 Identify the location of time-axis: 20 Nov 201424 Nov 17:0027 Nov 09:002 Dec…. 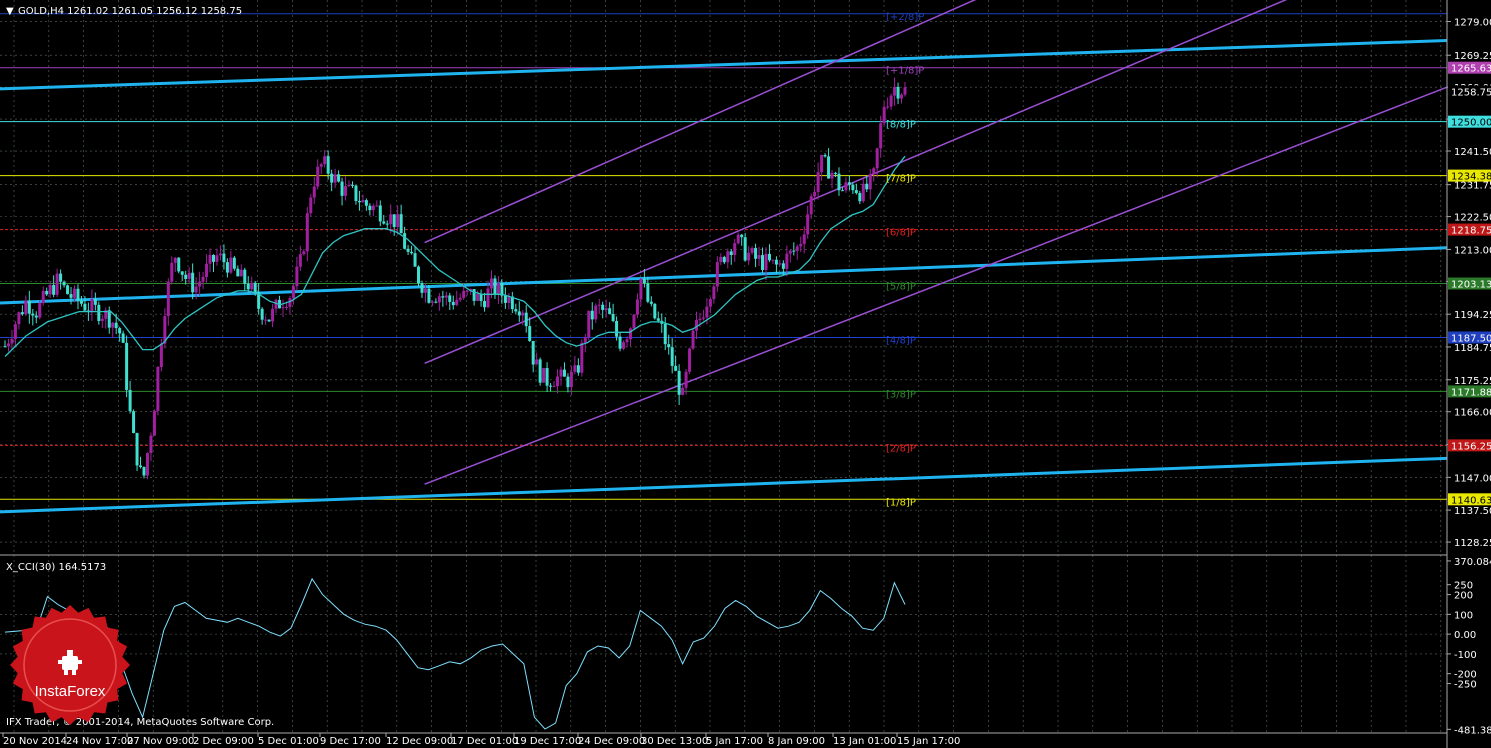
(481, 740).